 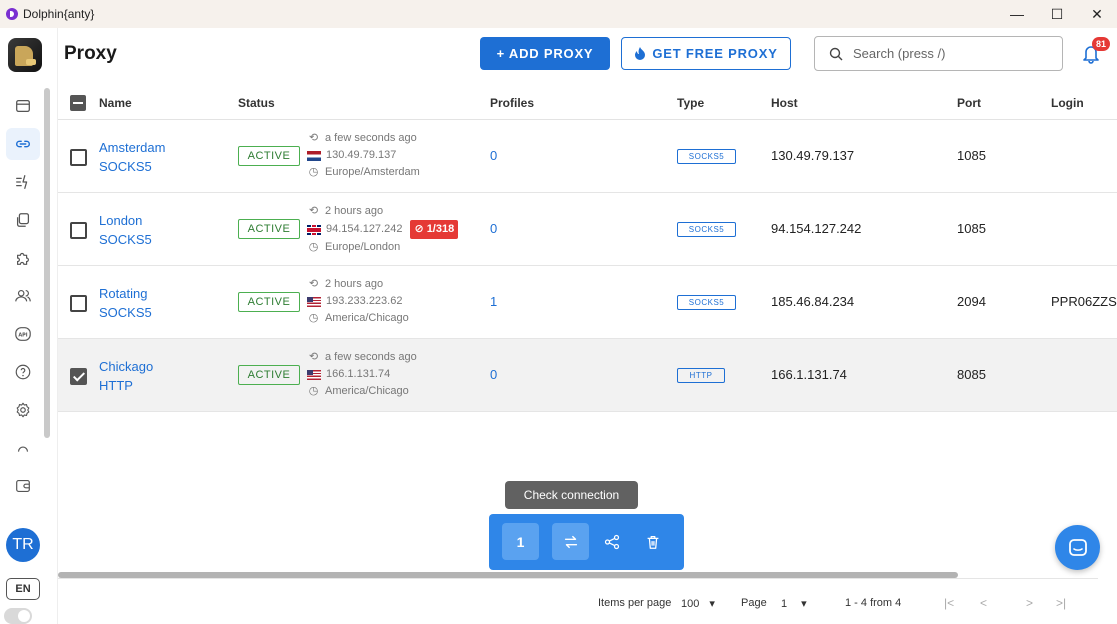 I want to click on search-input: Search (press /), so click(x=938, y=53).